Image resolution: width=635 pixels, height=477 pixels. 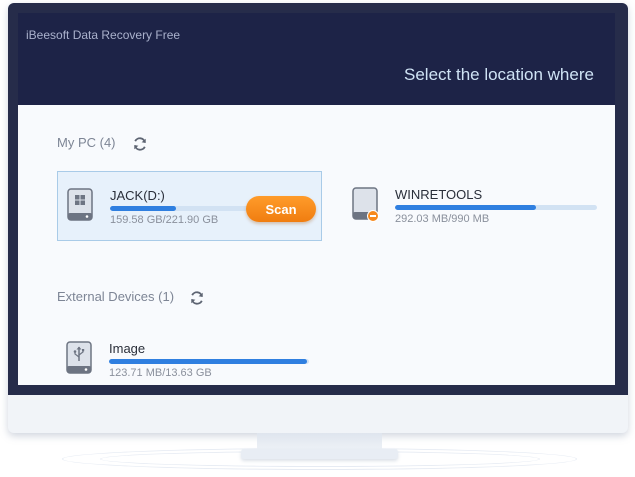 What do you see at coordinates (103, 35) in the screenshot?
I see `app-title: iBeesoft Data Recovery Free` at bounding box center [103, 35].